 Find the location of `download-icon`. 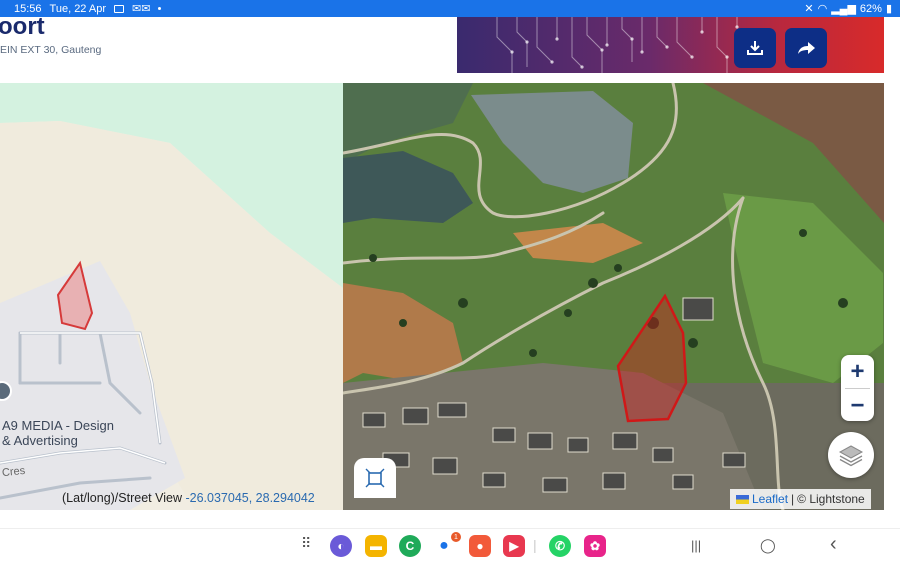

download-icon is located at coordinates (755, 48).